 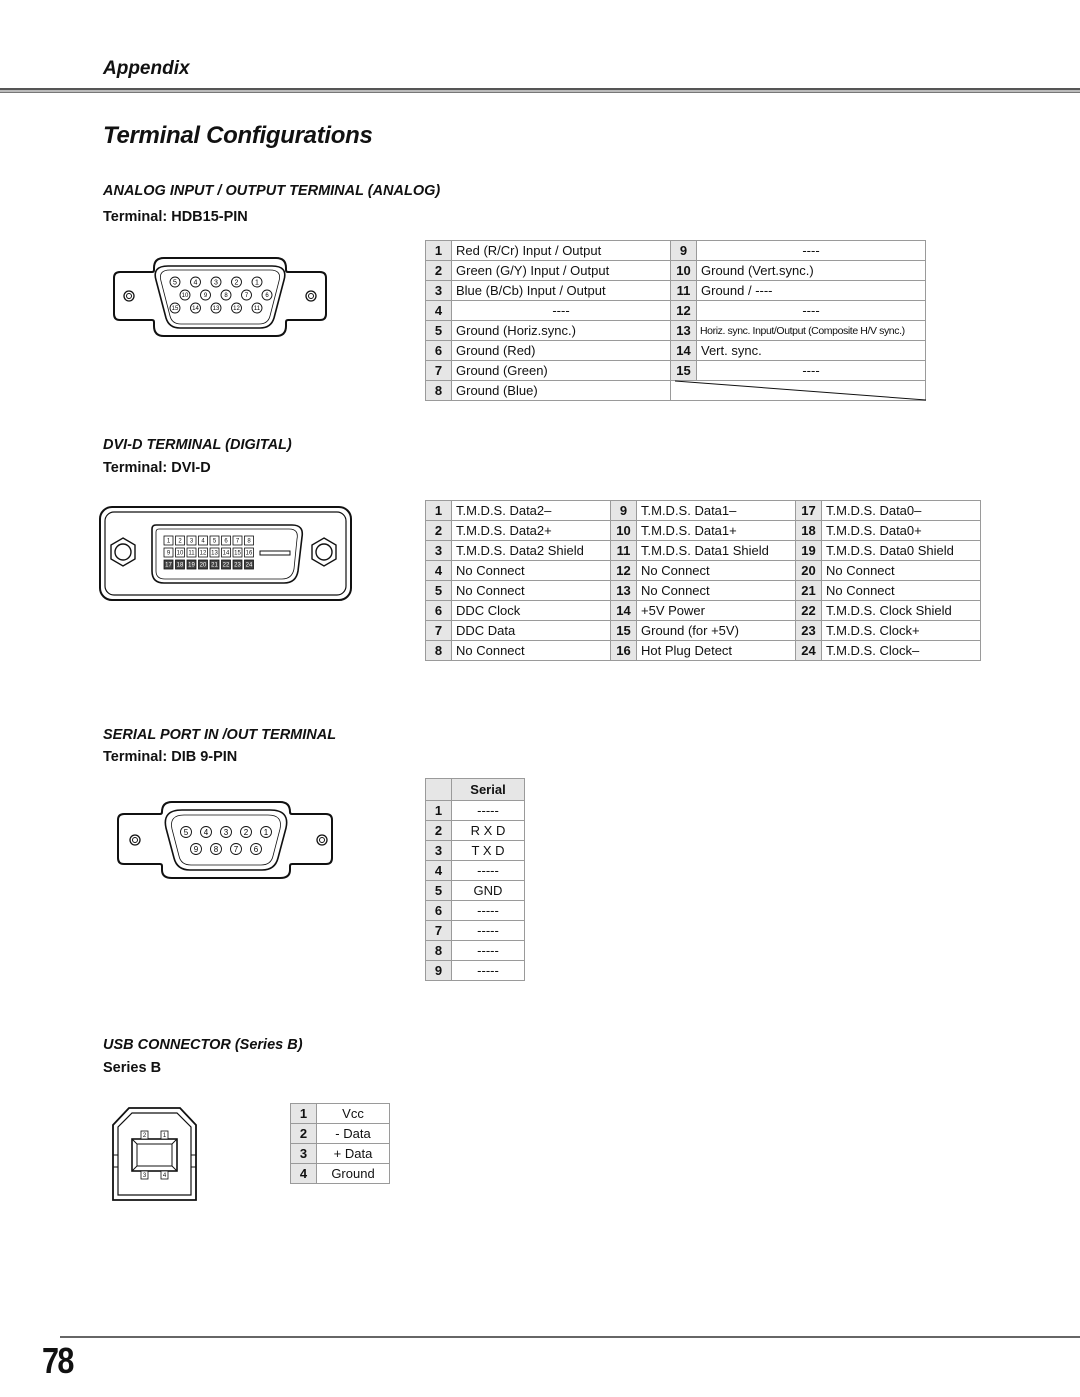 I want to click on pin-number: 18, so click(x=808, y=530).